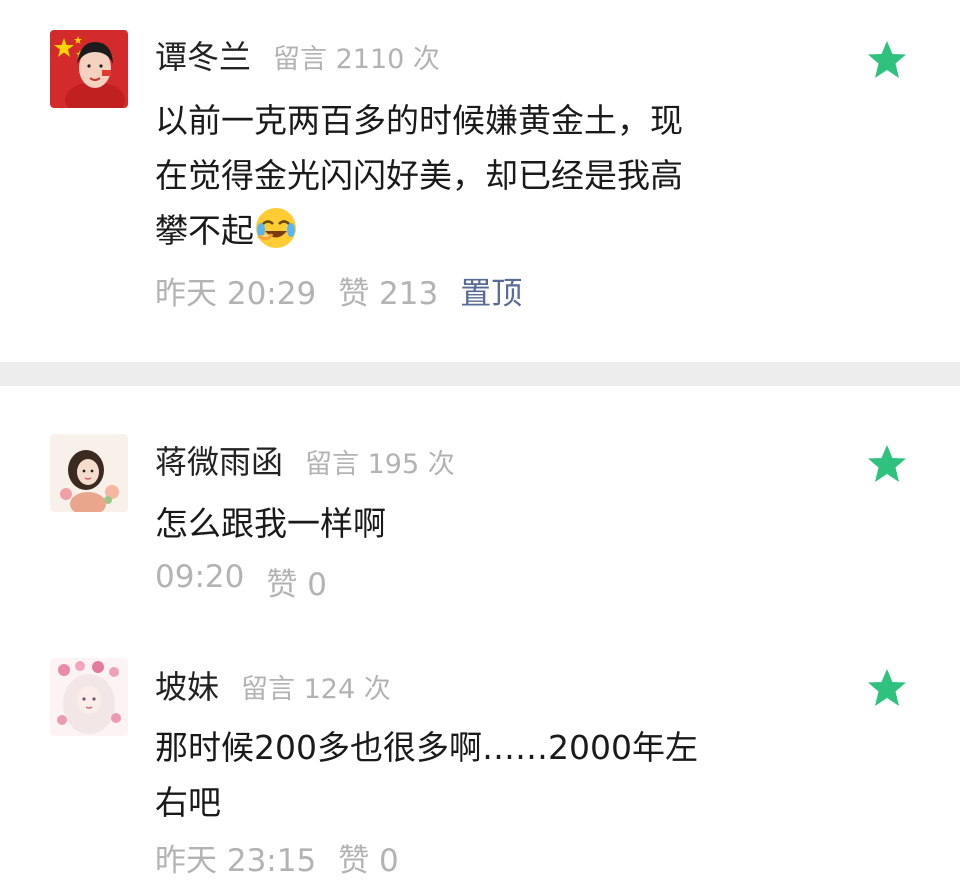  What do you see at coordinates (270, 523) in the screenshot?
I see `comment-line: 怎么跟我一样啊` at bounding box center [270, 523].